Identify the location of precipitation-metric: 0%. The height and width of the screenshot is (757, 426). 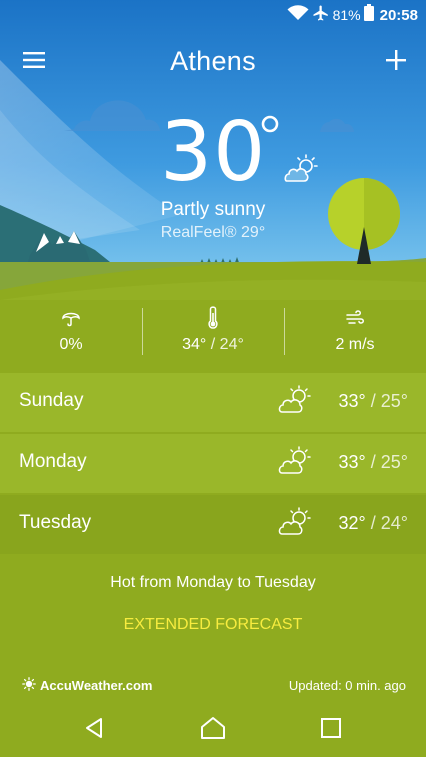
(71, 333).